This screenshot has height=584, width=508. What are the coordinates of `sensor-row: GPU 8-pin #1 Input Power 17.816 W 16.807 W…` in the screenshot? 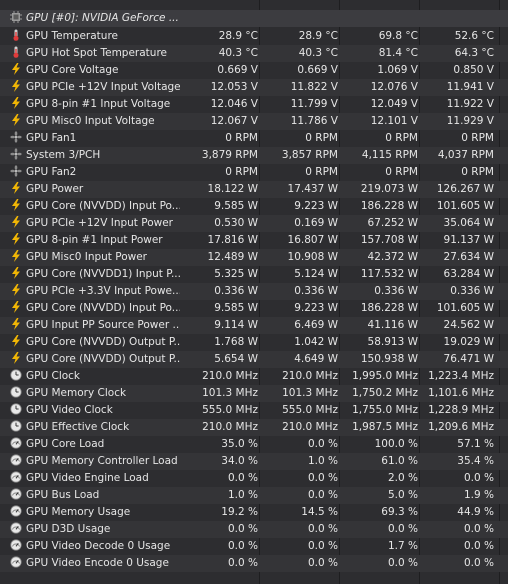 It's located at (254, 240).